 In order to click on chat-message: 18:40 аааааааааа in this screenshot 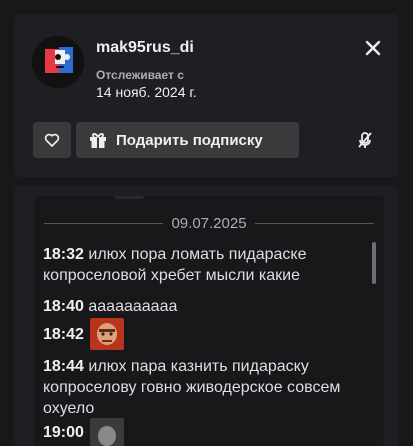, I will do `click(203, 306)`.